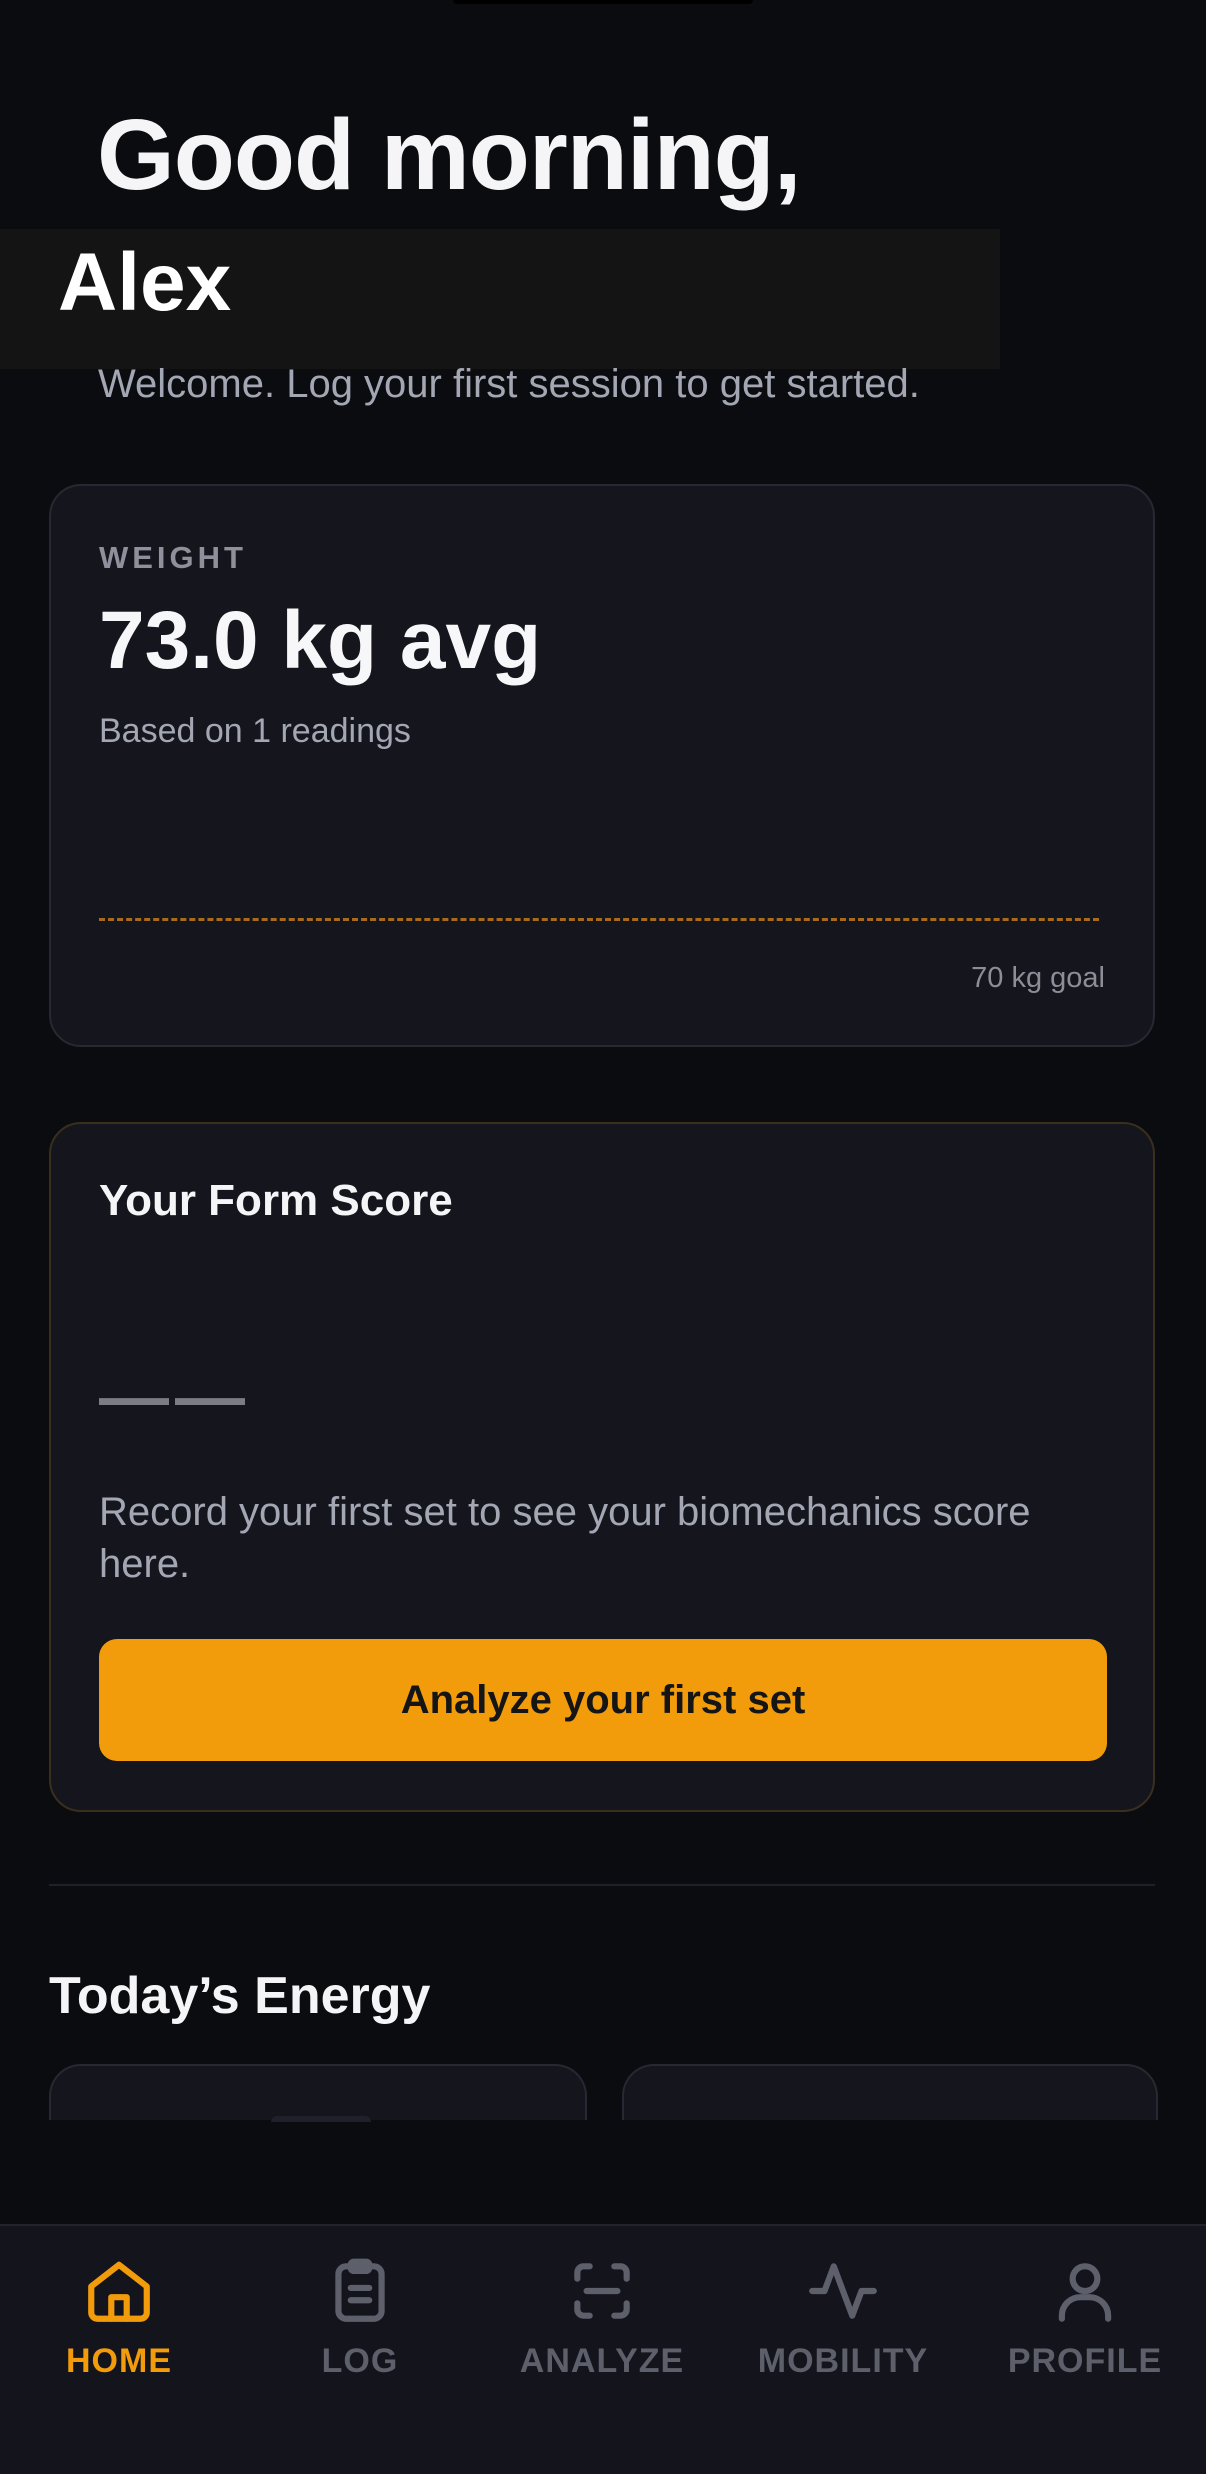 Image resolution: width=1206 pixels, height=2474 pixels. What do you see at coordinates (843, 2291) in the screenshot?
I see `activity-icon` at bounding box center [843, 2291].